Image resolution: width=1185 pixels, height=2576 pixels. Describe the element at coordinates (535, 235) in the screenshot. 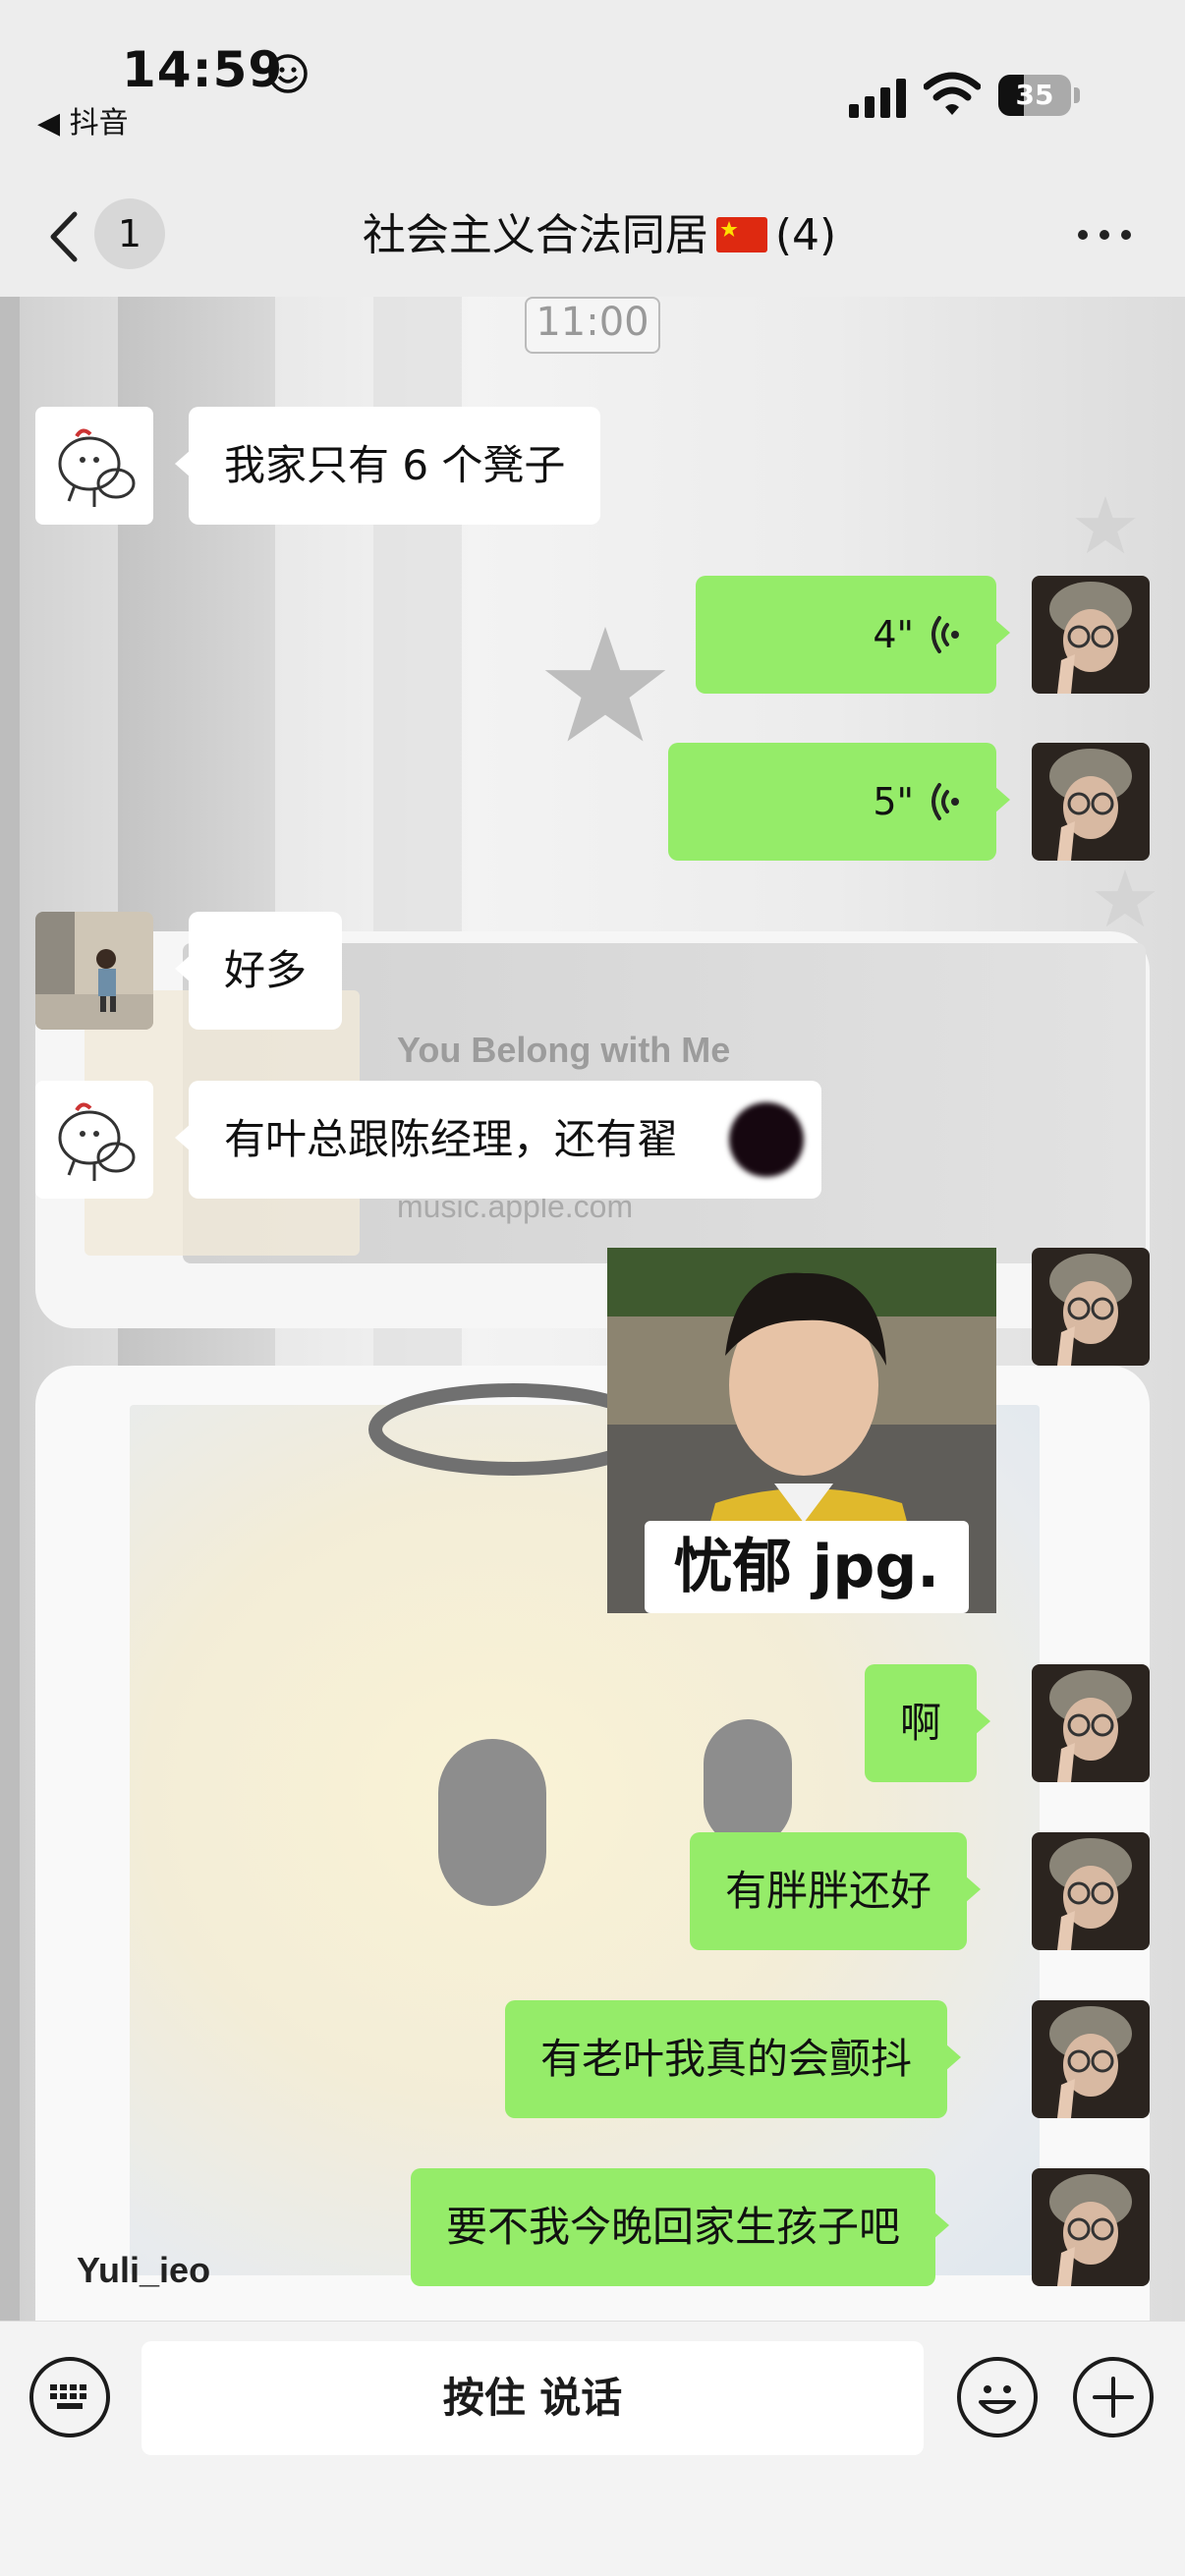

I see `chat-title-name: 社会主义合法同居` at that location.